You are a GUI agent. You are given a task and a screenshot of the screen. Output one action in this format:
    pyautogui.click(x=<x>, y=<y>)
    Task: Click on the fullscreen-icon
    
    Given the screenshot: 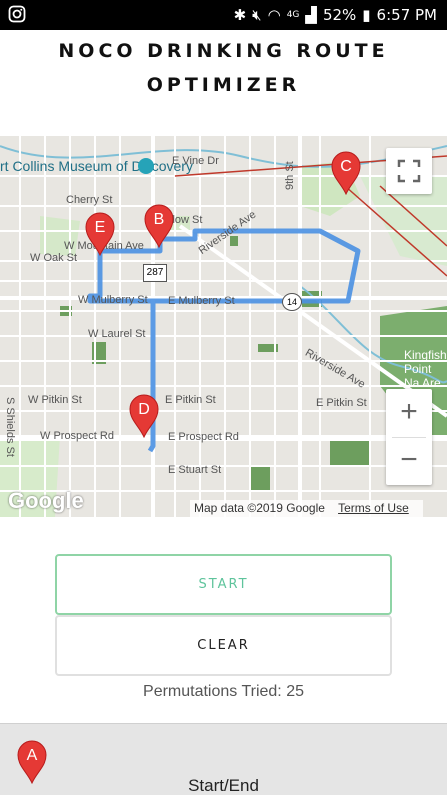 What is the action you would take?
    pyautogui.click(x=409, y=171)
    